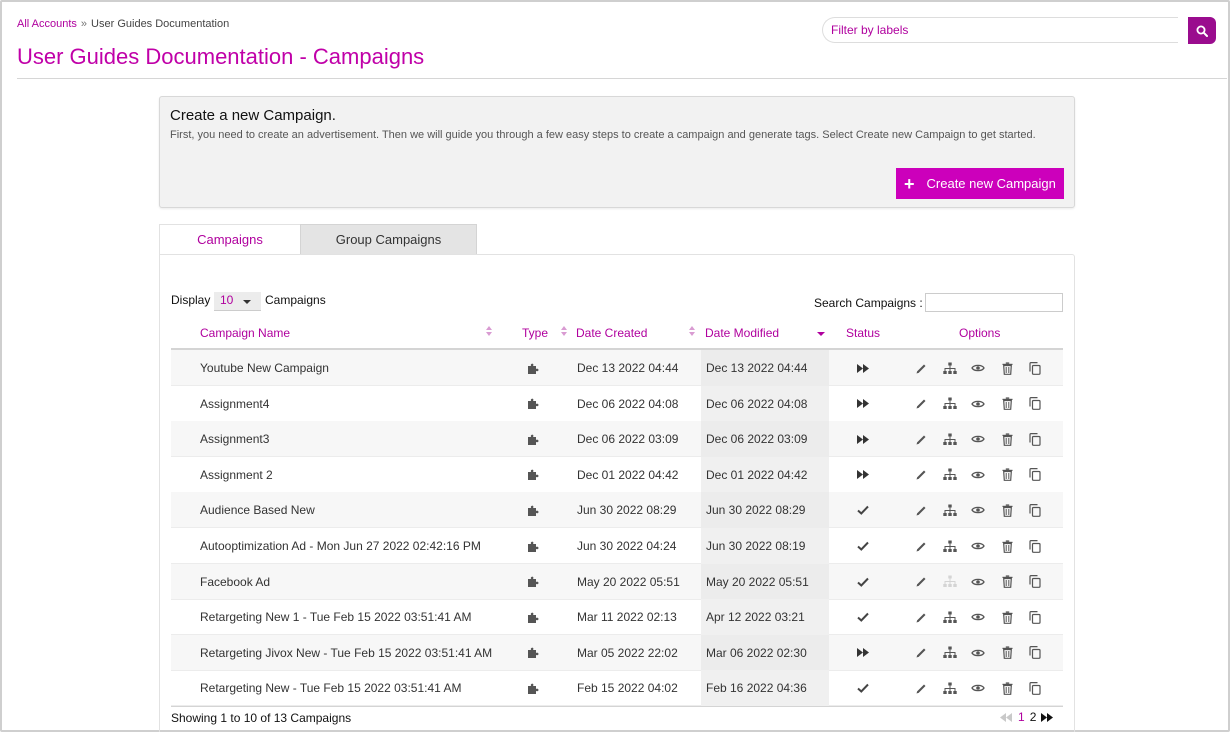  Describe the element at coordinates (868, 303) in the screenshot. I see `search-campaigns-label: Search Campaigns :` at that location.